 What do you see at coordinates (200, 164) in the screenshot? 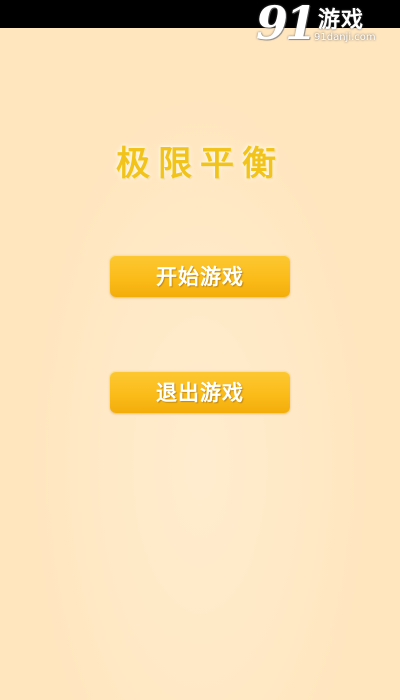
I see `game-title: 极限平衡` at bounding box center [200, 164].